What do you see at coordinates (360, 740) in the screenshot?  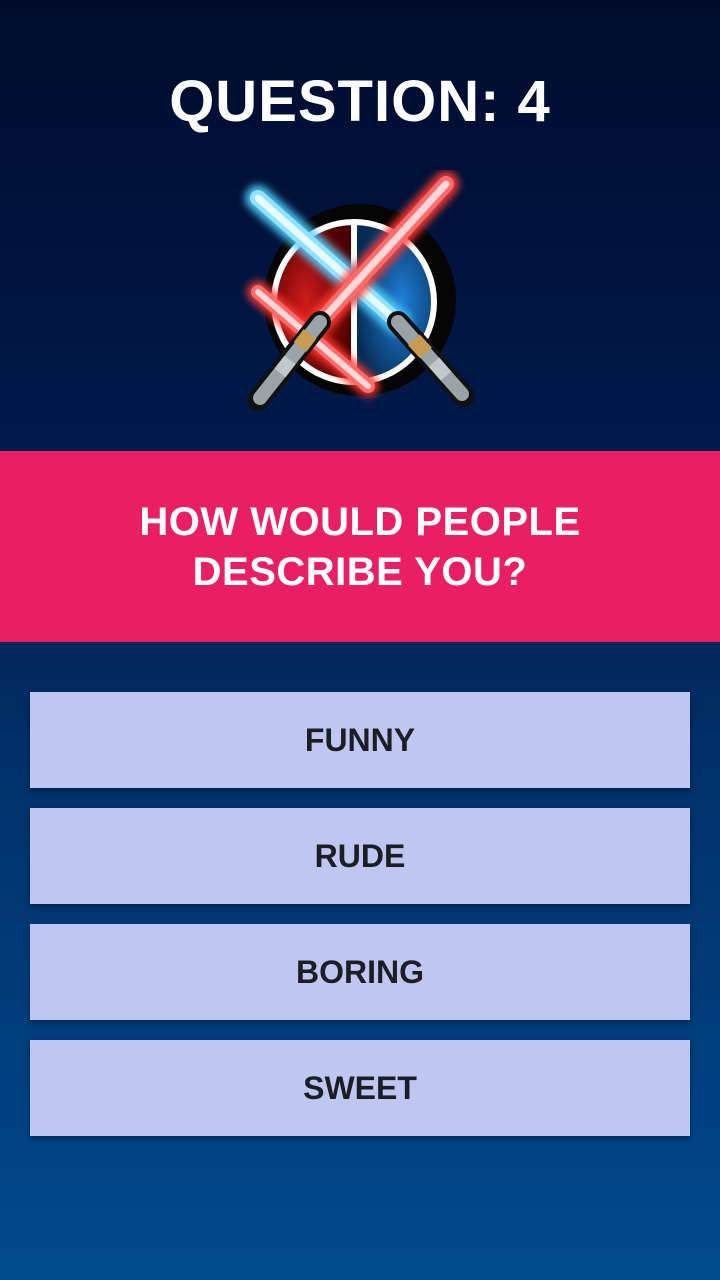 I see `answer-button-funny: FUNNY` at bounding box center [360, 740].